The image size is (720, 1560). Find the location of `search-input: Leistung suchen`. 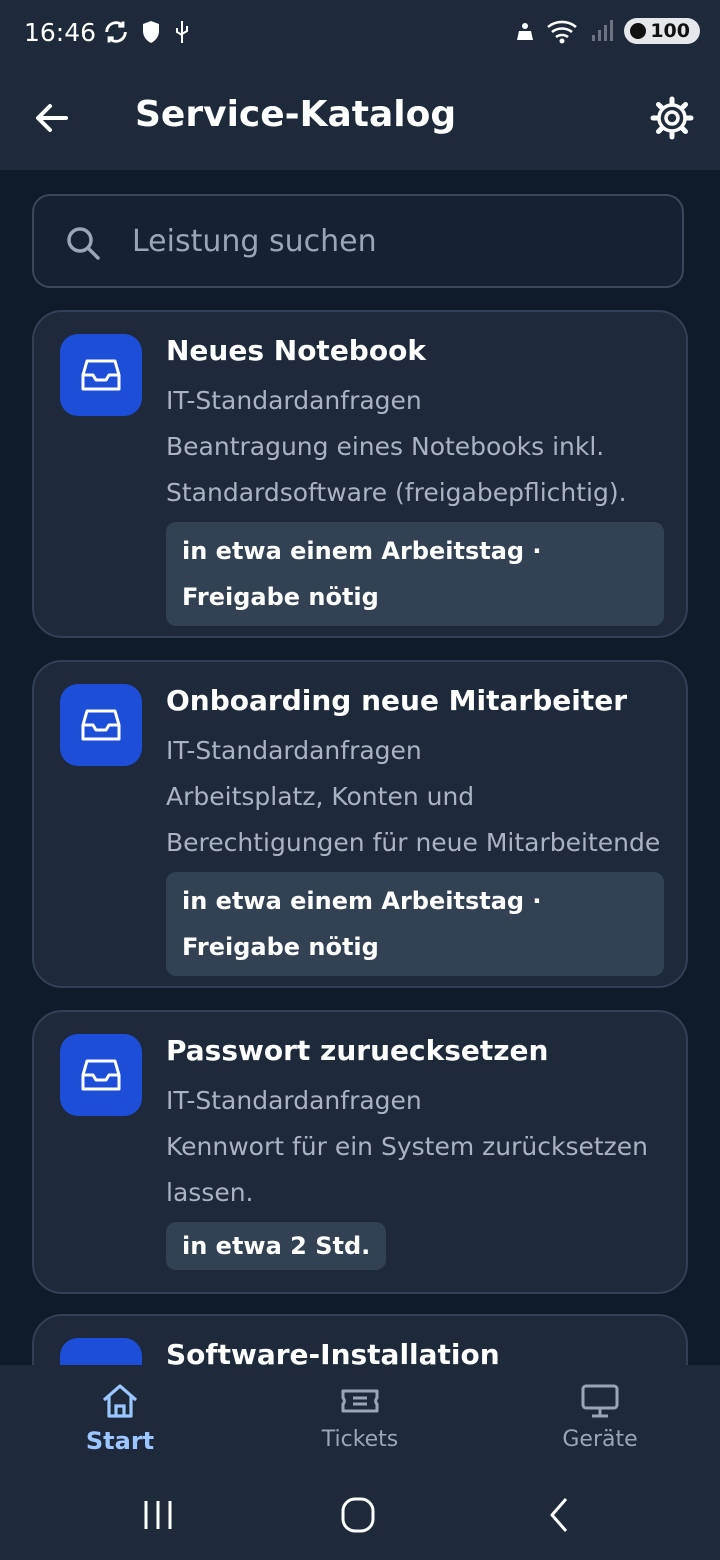

search-input: Leistung suchen is located at coordinates (358, 241).